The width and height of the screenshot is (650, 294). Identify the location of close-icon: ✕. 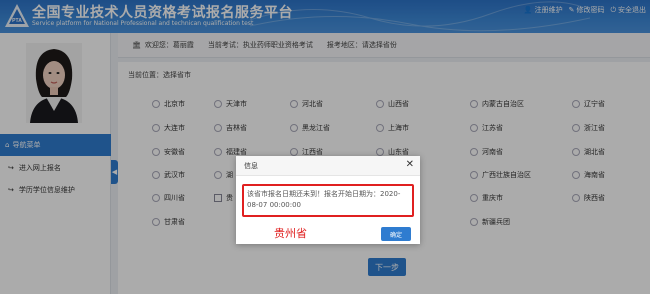
(410, 164).